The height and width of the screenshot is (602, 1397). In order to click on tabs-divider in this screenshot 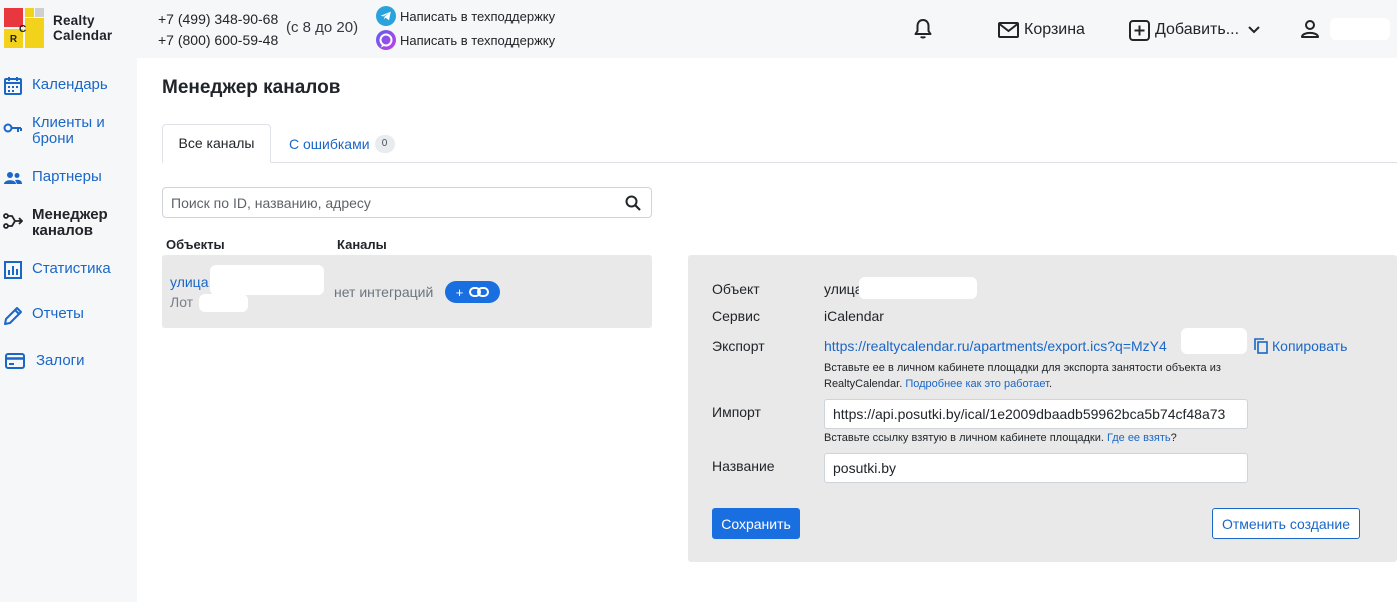, I will do `click(779, 162)`.